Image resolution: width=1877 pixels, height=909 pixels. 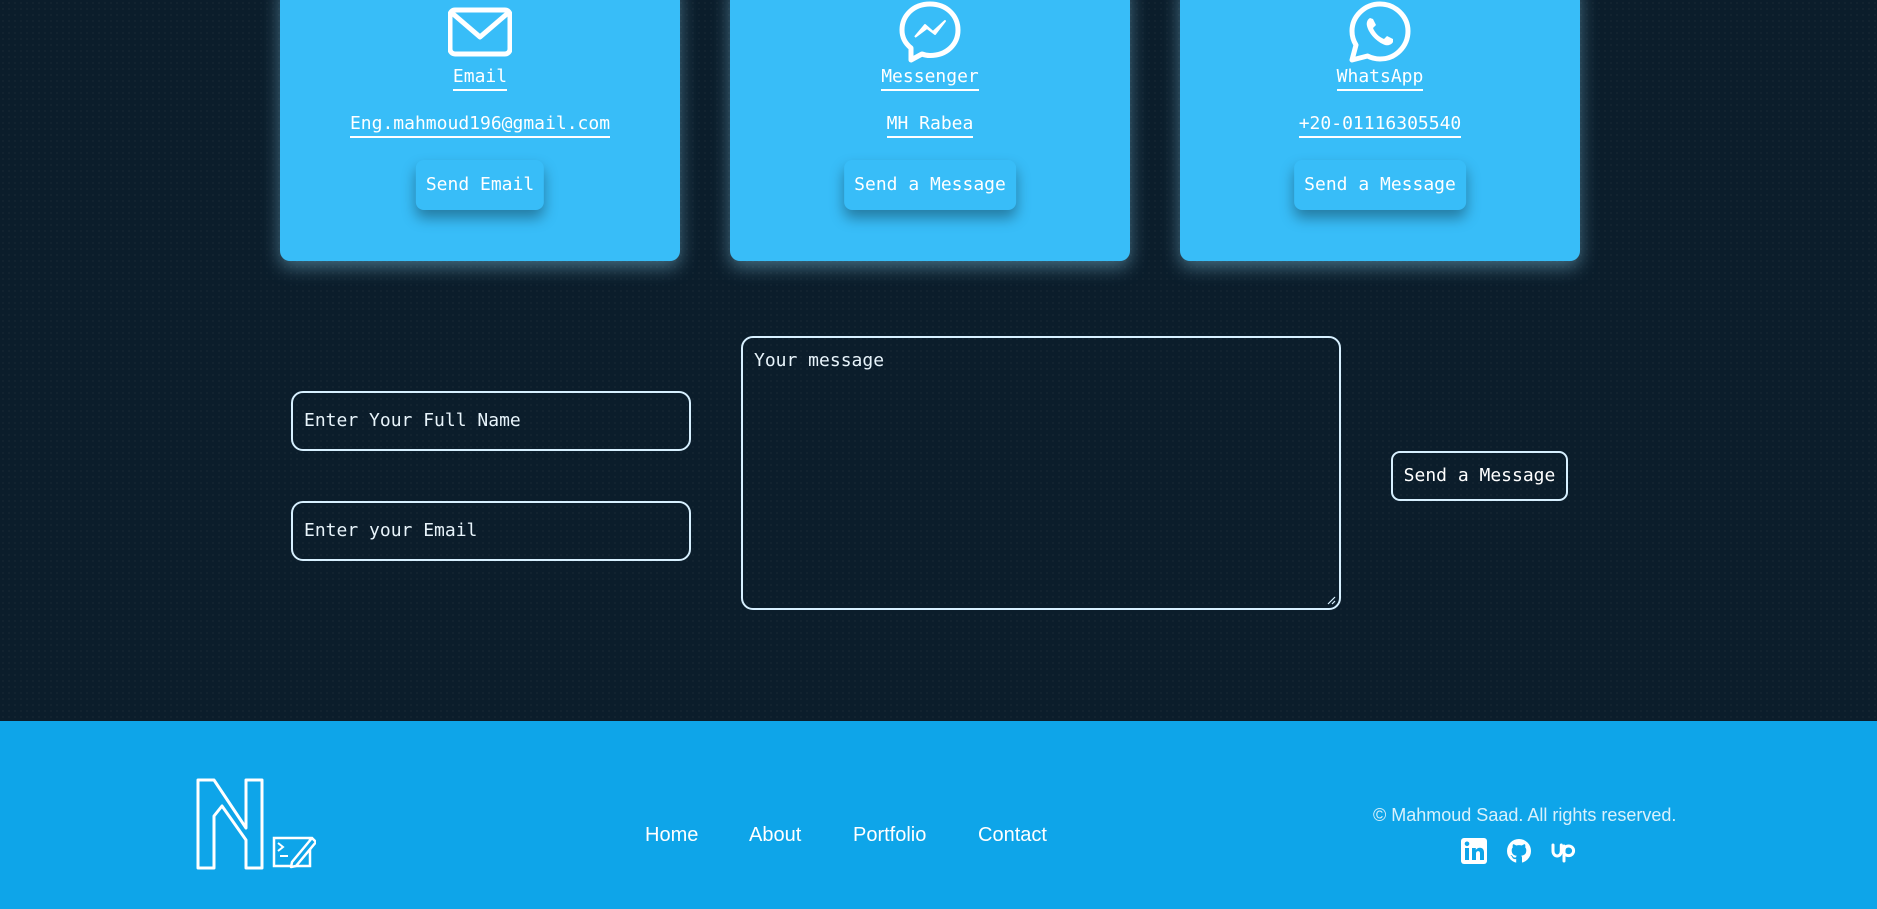 I want to click on footer-nav-portfolio: Portfolio, so click(x=889, y=835).